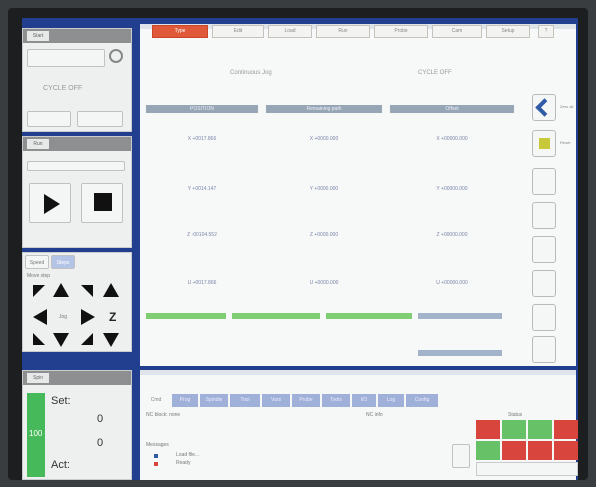 The width and height of the screenshot is (596, 487). What do you see at coordinates (77, 425) in the screenshot?
I see `spindle-panel: Spin 100 Set: 0 0 Act:` at bounding box center [77, 425].